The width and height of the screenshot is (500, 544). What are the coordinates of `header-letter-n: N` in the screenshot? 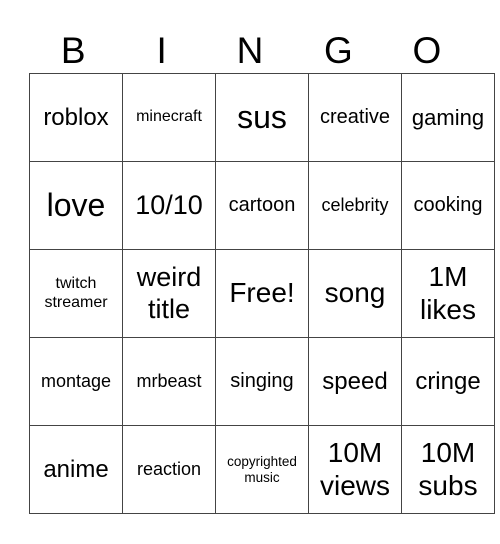 It's located at (250, 50).